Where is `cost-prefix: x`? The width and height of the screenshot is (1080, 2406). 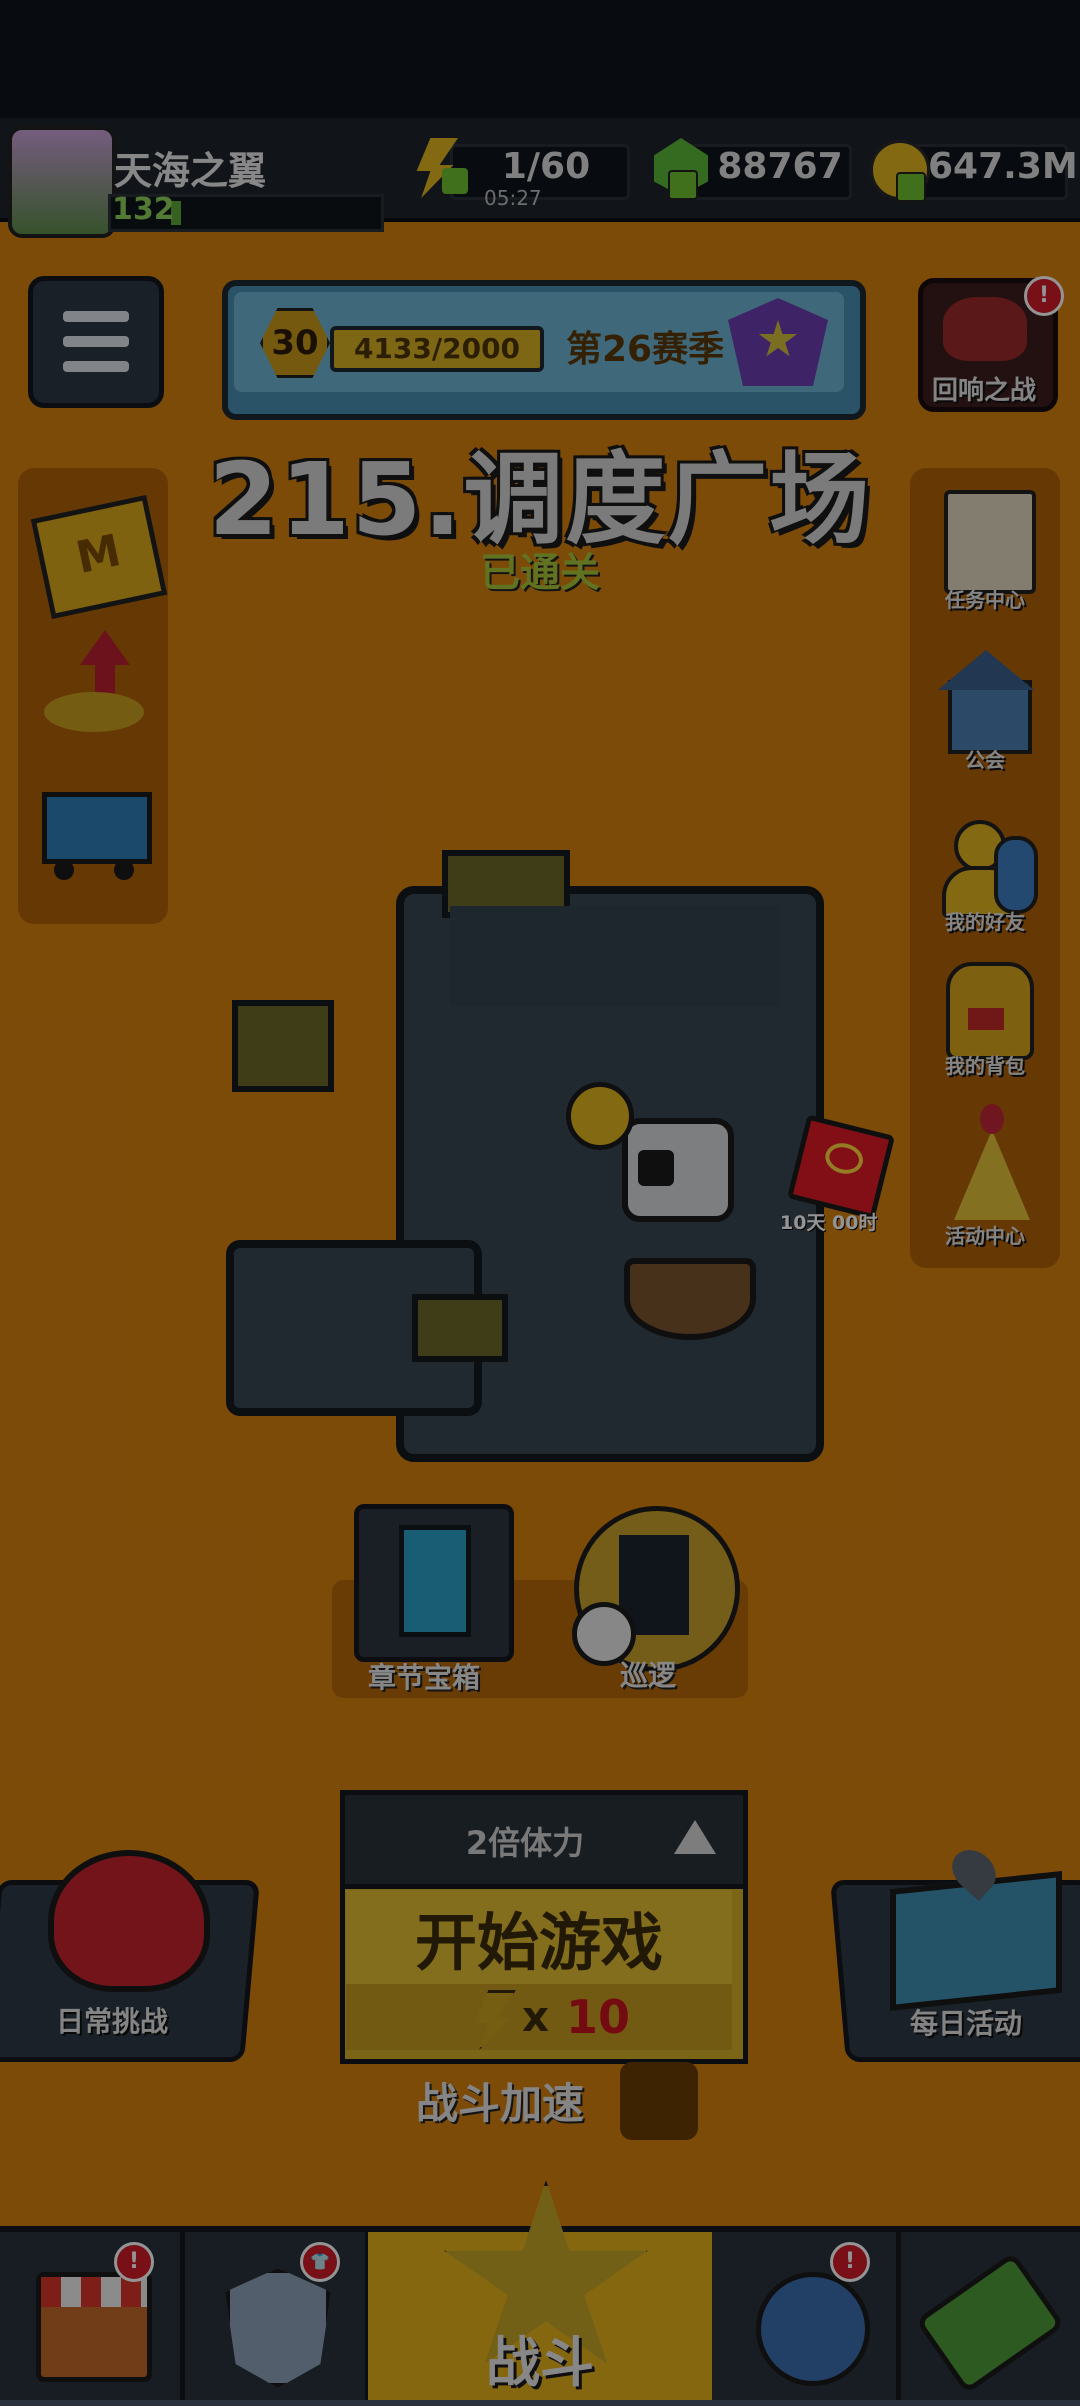
cost-prefix: x is located at coordinates (536, 2016).